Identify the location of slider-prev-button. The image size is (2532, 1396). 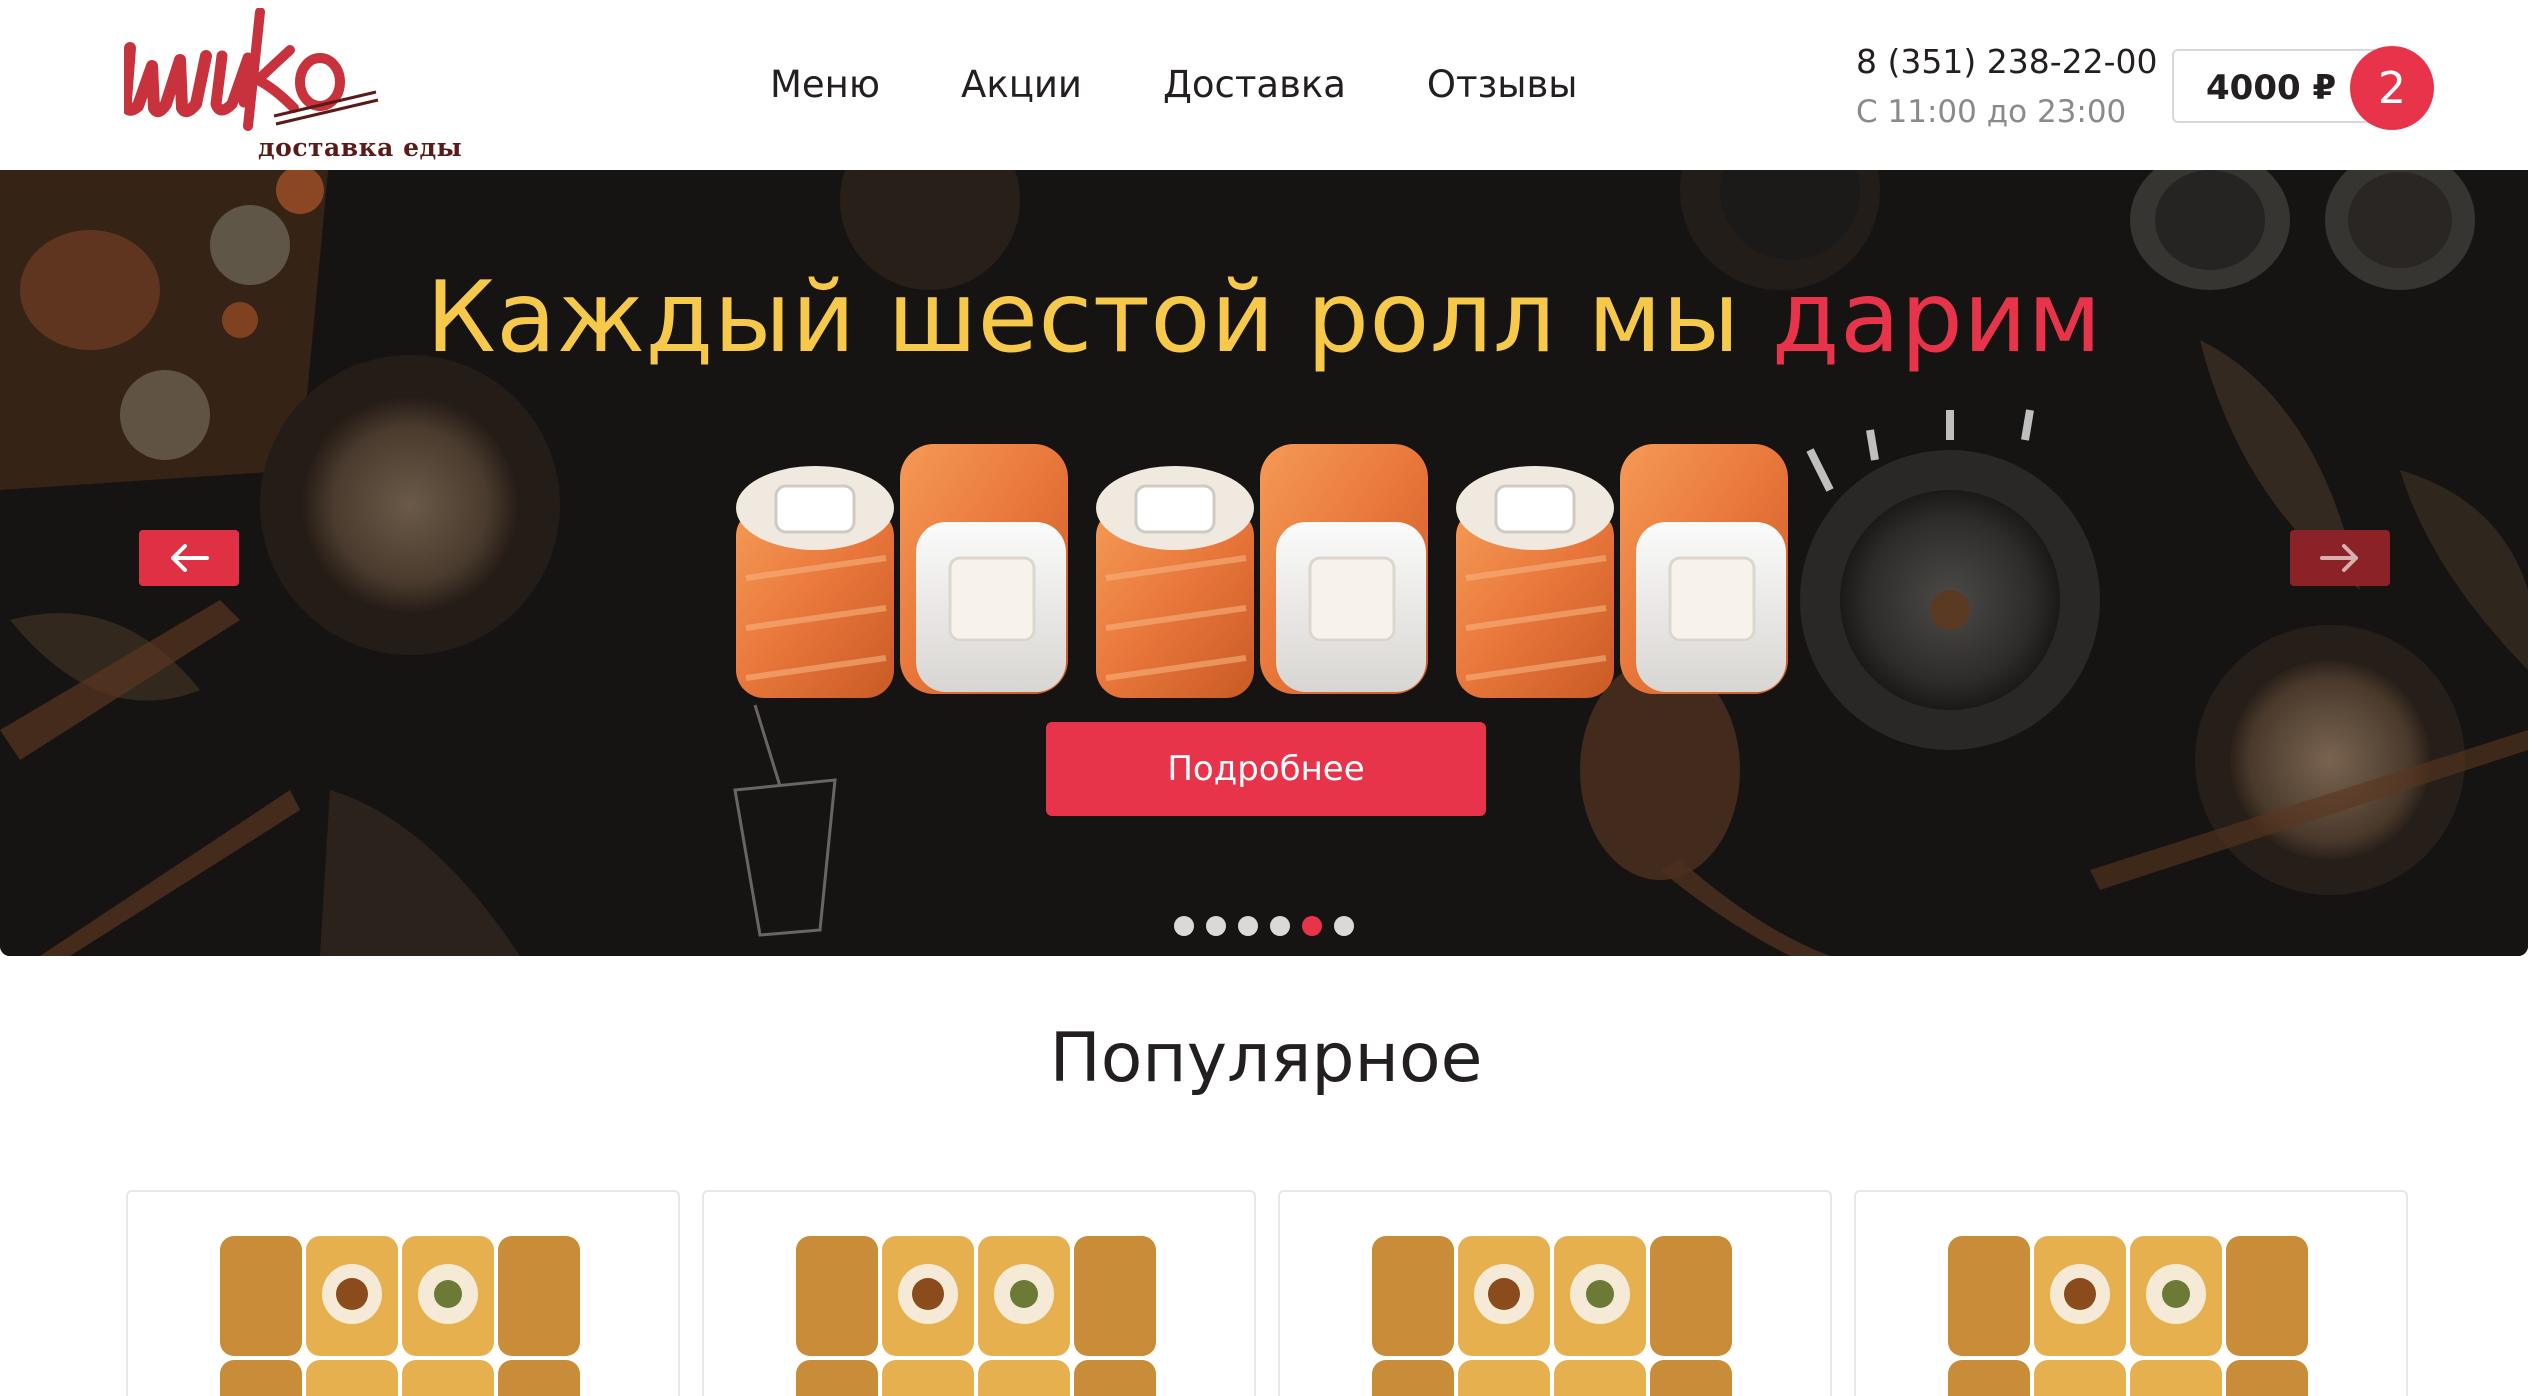
(189, 558).